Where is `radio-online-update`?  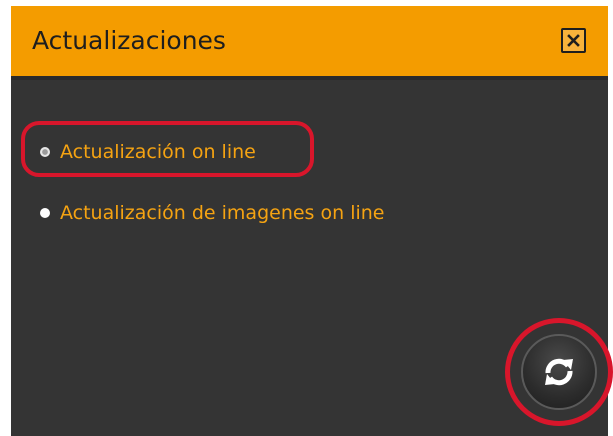
radio-online-update is located at coordinates (45, 152).